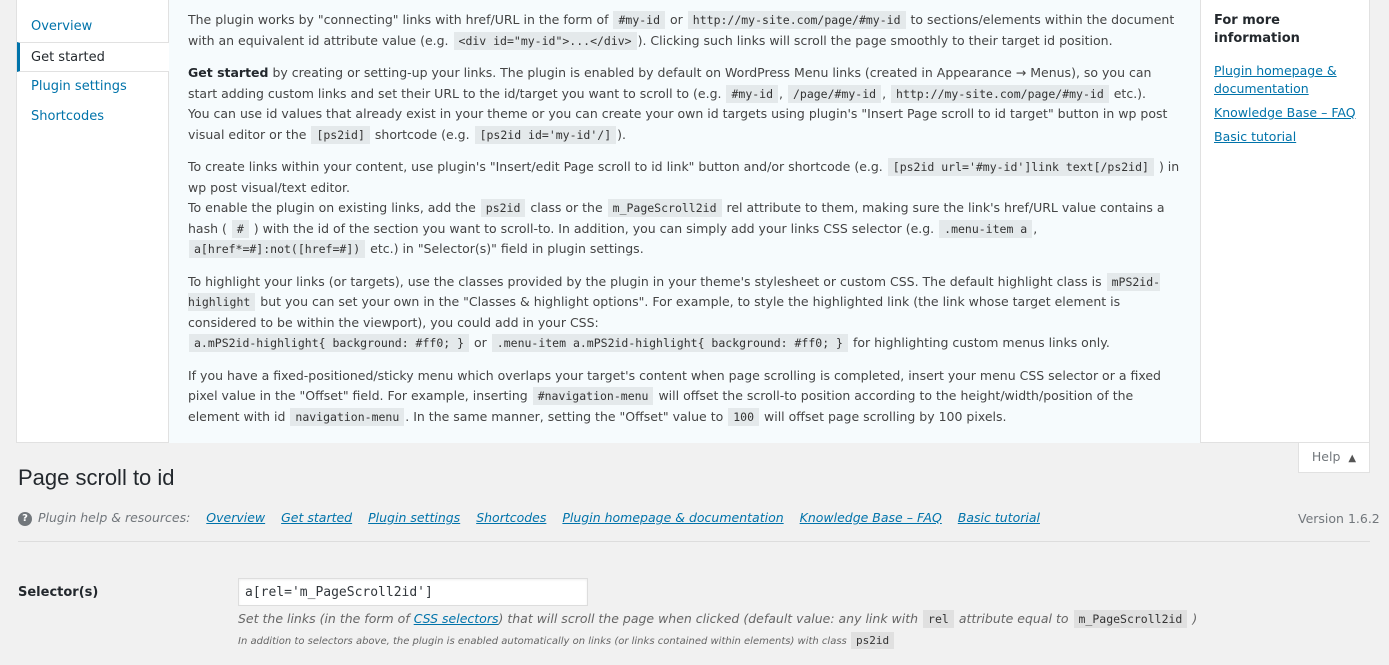  What do you see at coordinates (414, 517) in the screenshot?
I see `resource-link-plugin-settings: Plugin settings` at bounding box center [414, 517].